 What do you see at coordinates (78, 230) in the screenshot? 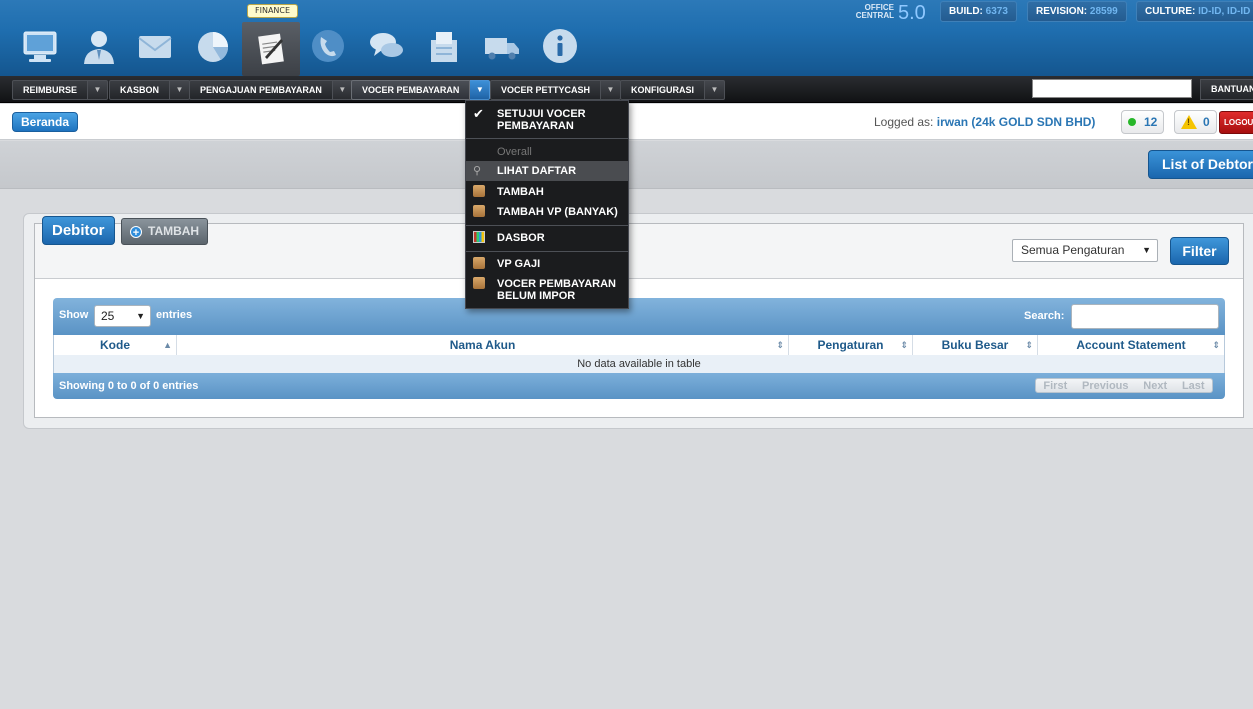
I see `tab-debitor: Debitor` at bounding box center [78, 230].